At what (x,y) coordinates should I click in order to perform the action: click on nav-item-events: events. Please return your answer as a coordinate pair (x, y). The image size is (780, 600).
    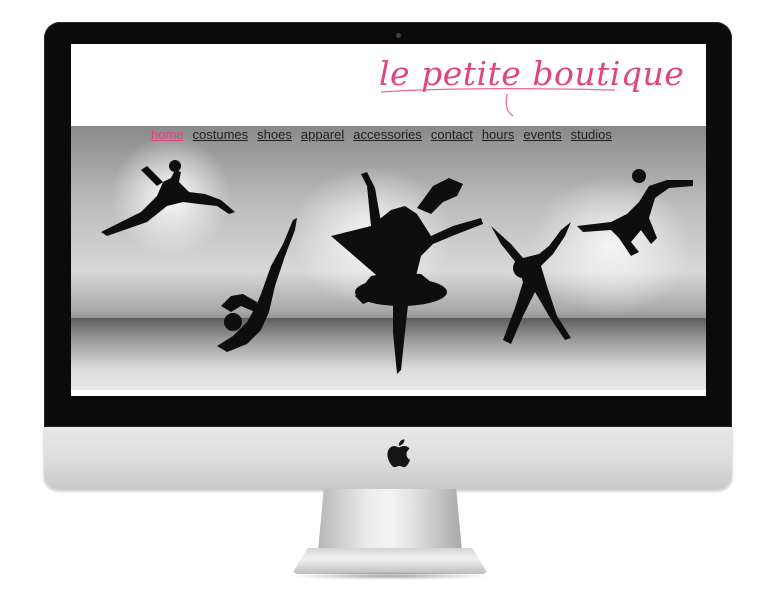
    Looking at the image, I should click on (542, 135).